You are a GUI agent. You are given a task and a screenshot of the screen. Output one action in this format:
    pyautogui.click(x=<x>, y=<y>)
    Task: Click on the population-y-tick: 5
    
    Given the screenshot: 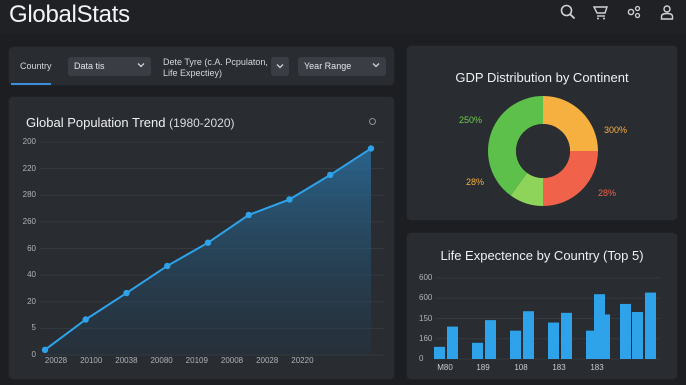 What is the action you would take?
    pyautogui.click(x=33, y=328)
    